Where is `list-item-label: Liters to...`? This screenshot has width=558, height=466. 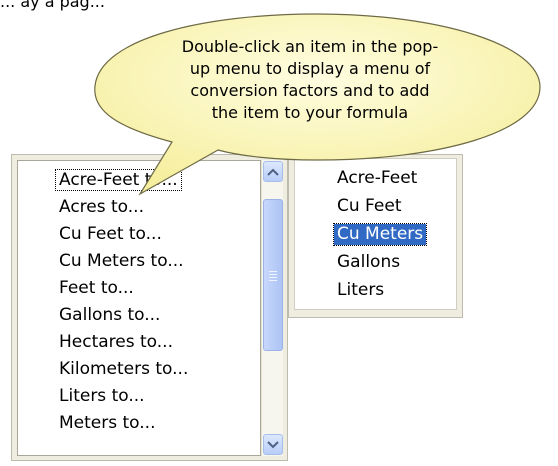
list-item-label: Liters to... is located at coordinates (102, 396).